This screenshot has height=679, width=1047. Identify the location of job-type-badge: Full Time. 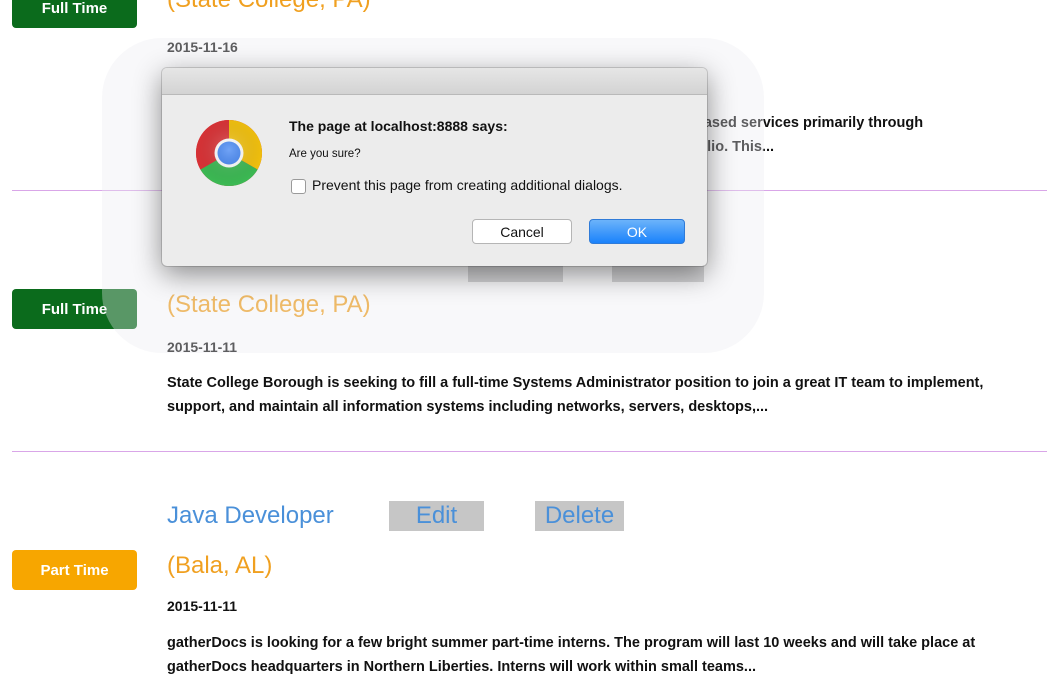
(74, 14).